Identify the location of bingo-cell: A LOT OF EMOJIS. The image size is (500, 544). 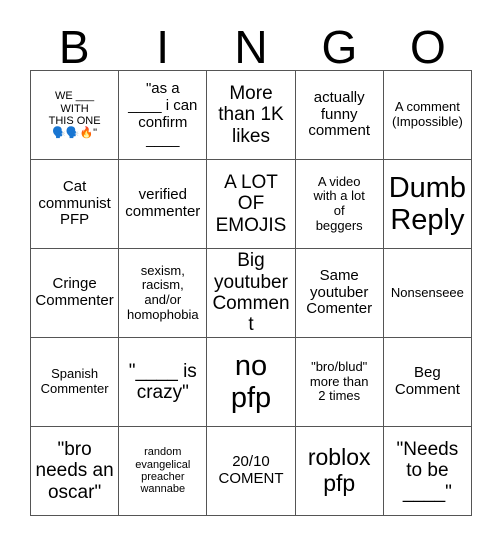
(251, 204).